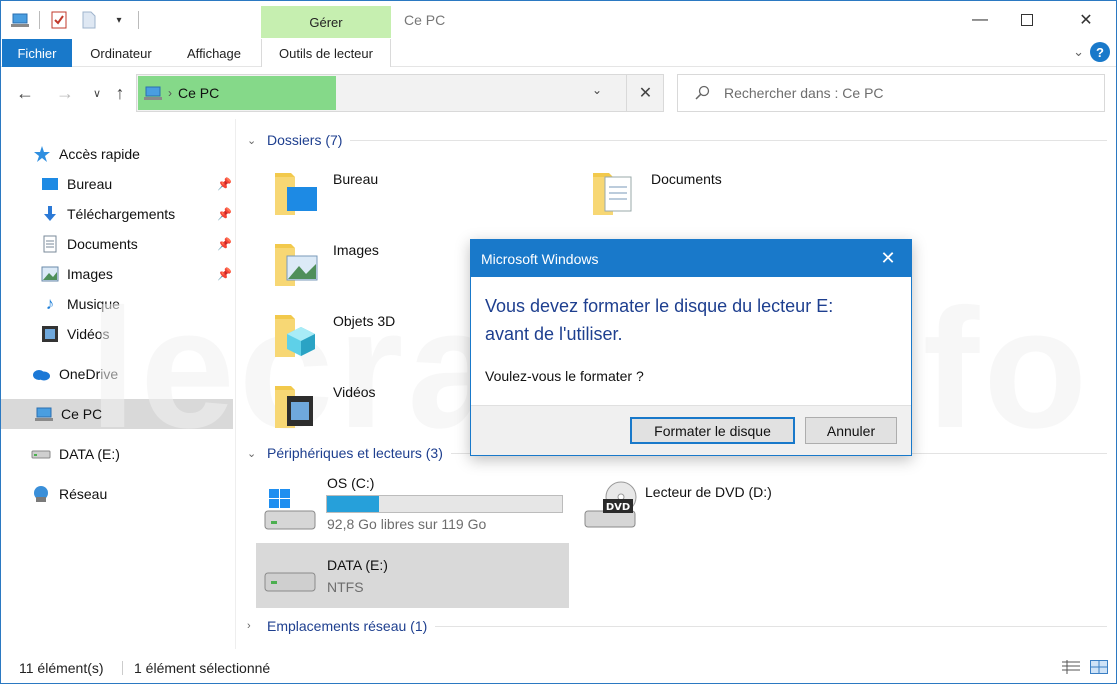  Describe the element at coordinates (980, 19) in the screenshot. I see `minimize-button: —` at that location.